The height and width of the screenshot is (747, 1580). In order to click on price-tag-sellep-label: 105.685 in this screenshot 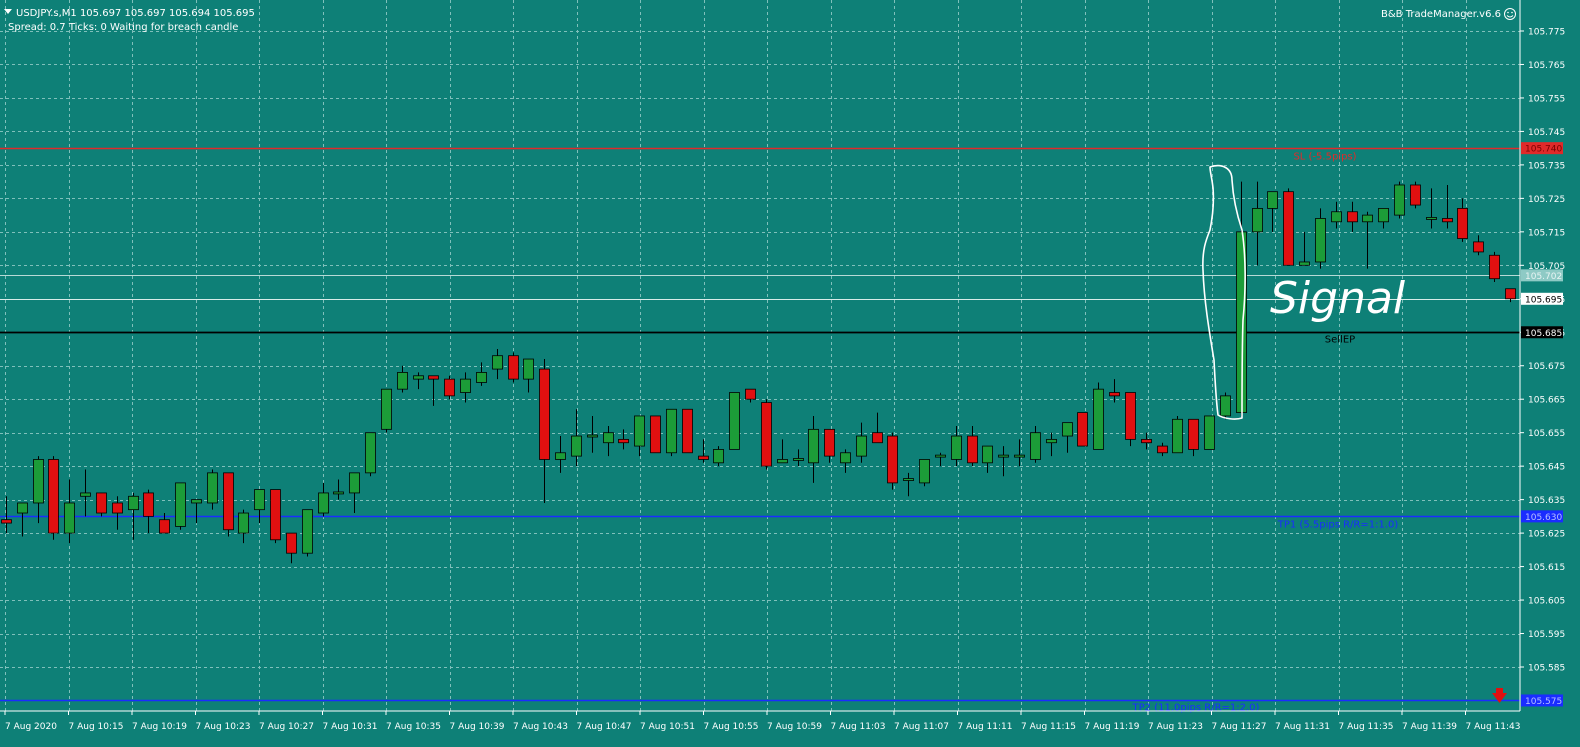, I will do `click(1543, 334)`.